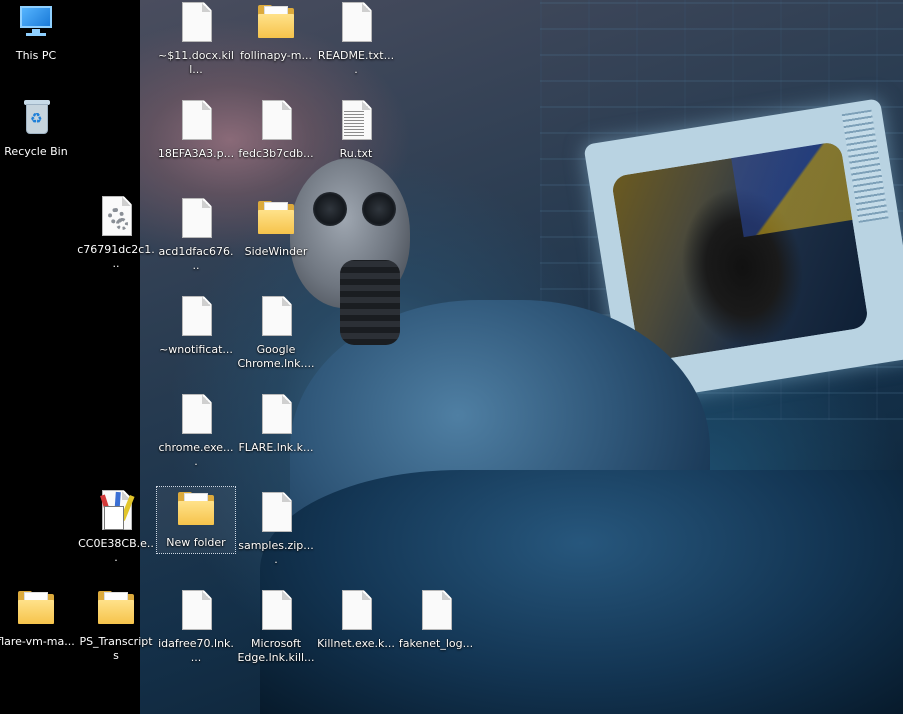 The height and width of the screenshot is (714, 903). Describe the element at coordinates (370, 302) in the screenshot. I see `wallpaper-gas-mask-filter` at that location.